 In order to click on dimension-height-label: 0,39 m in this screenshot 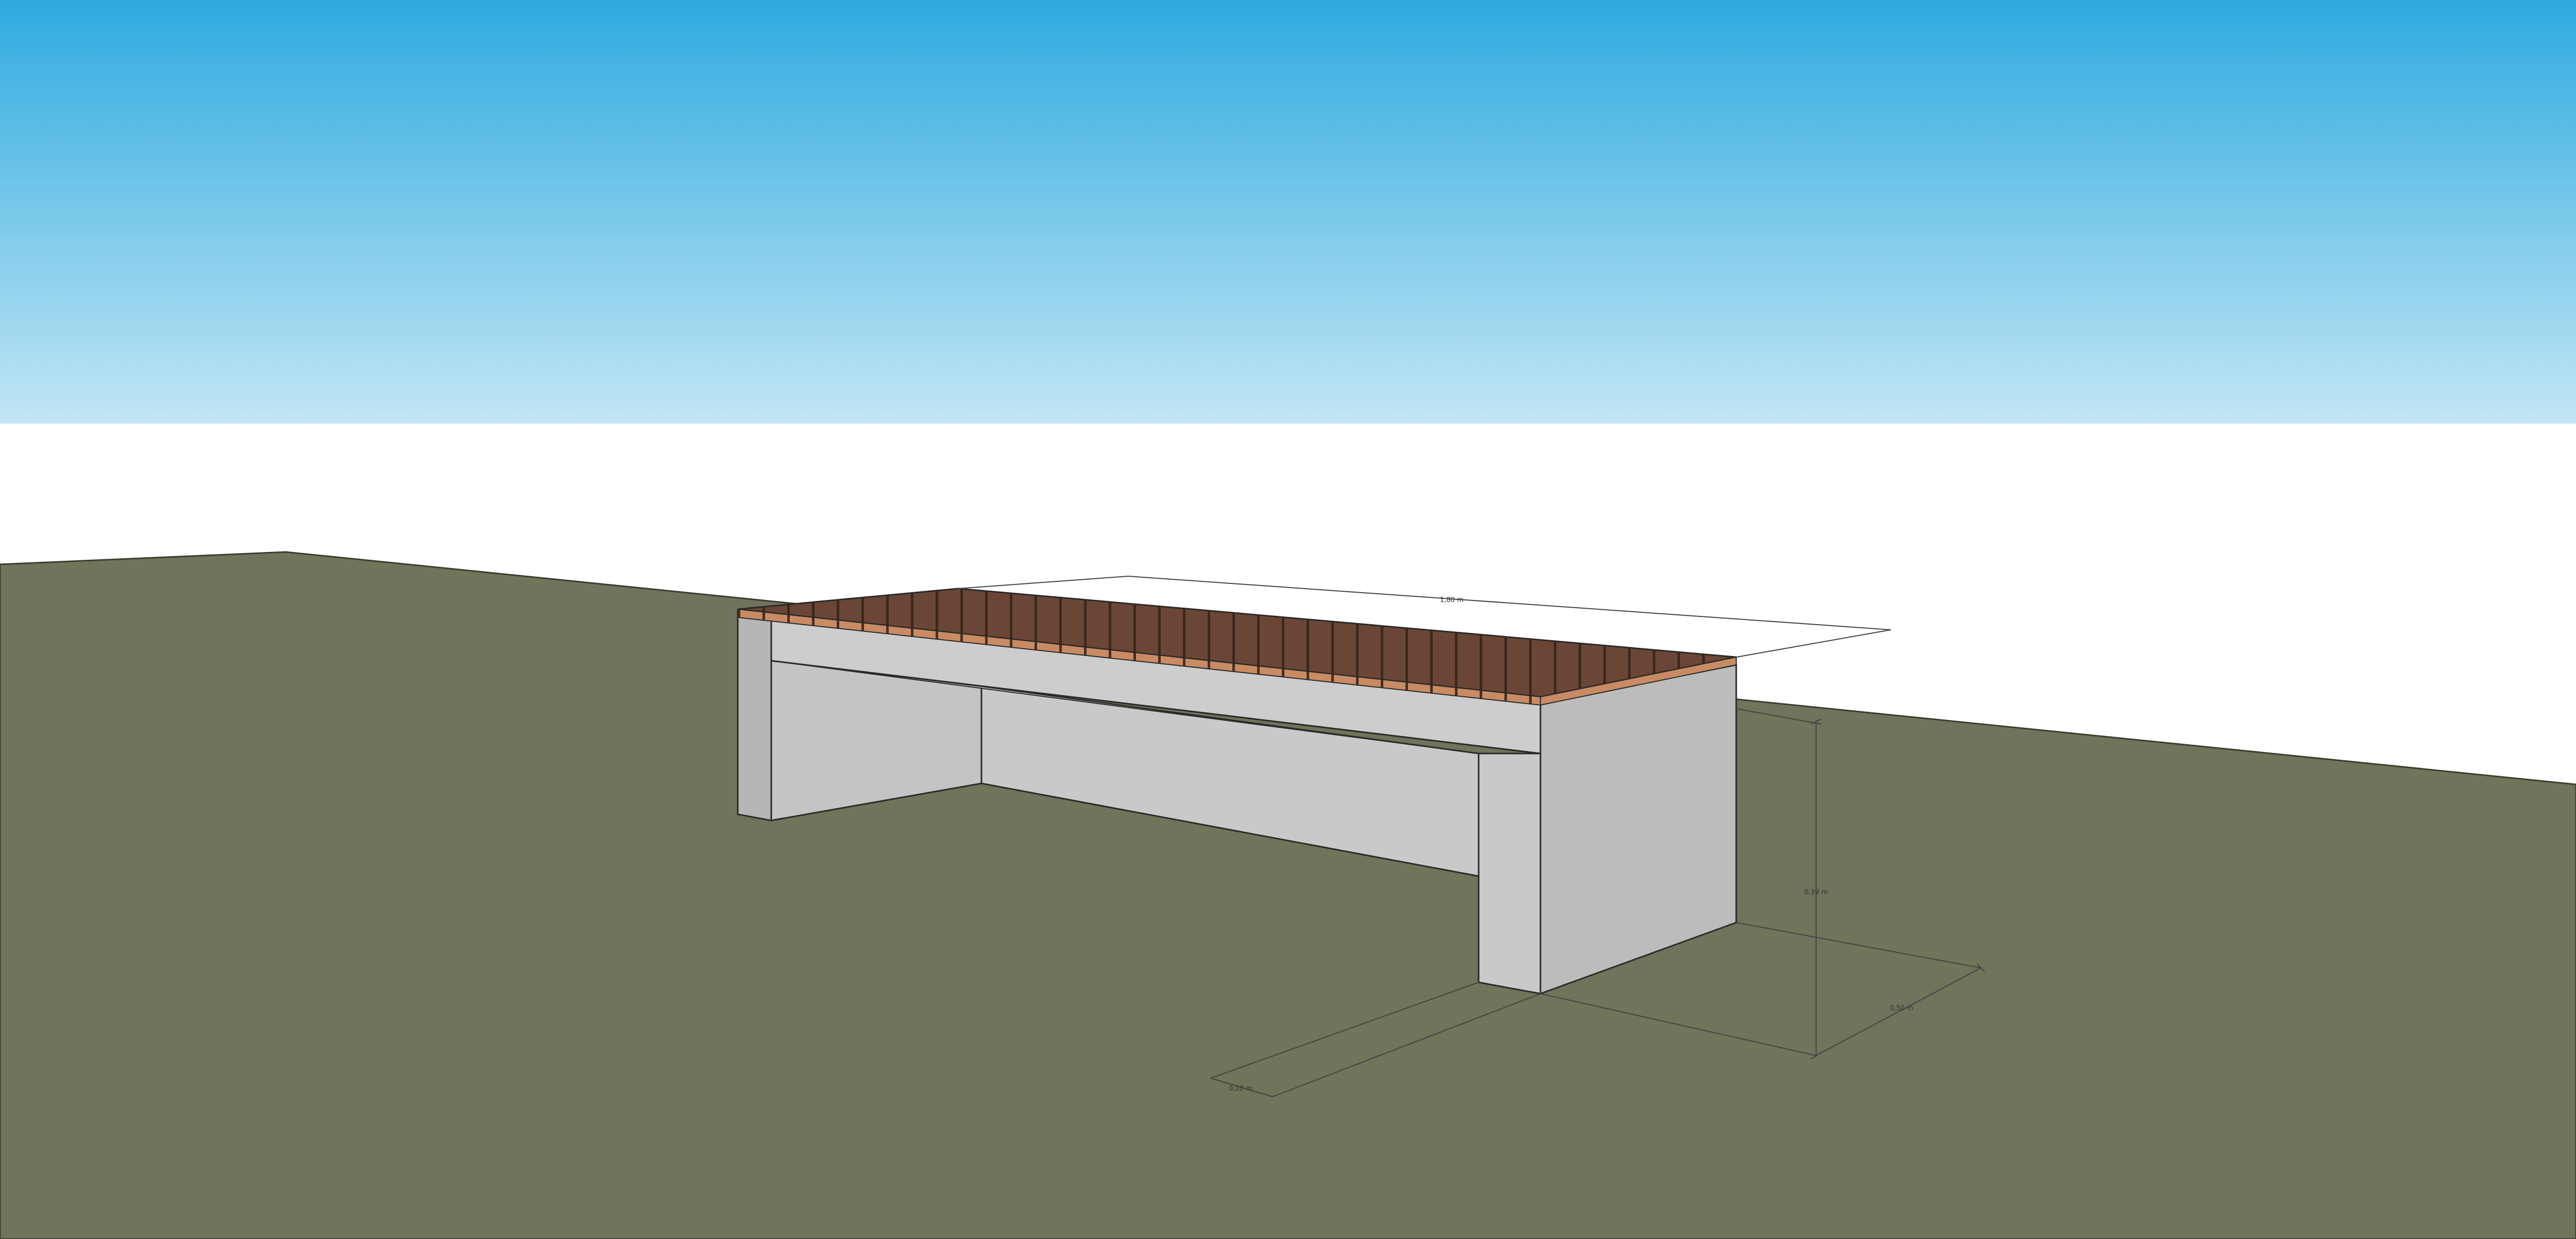, I will do `click(1816, 892)`.